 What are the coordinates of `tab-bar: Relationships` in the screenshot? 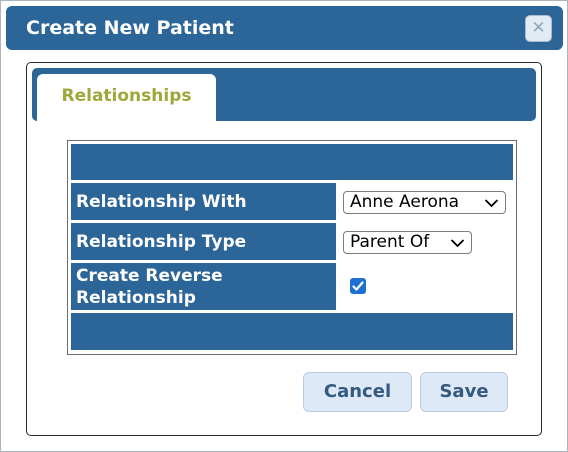 It's located at (284, 94).